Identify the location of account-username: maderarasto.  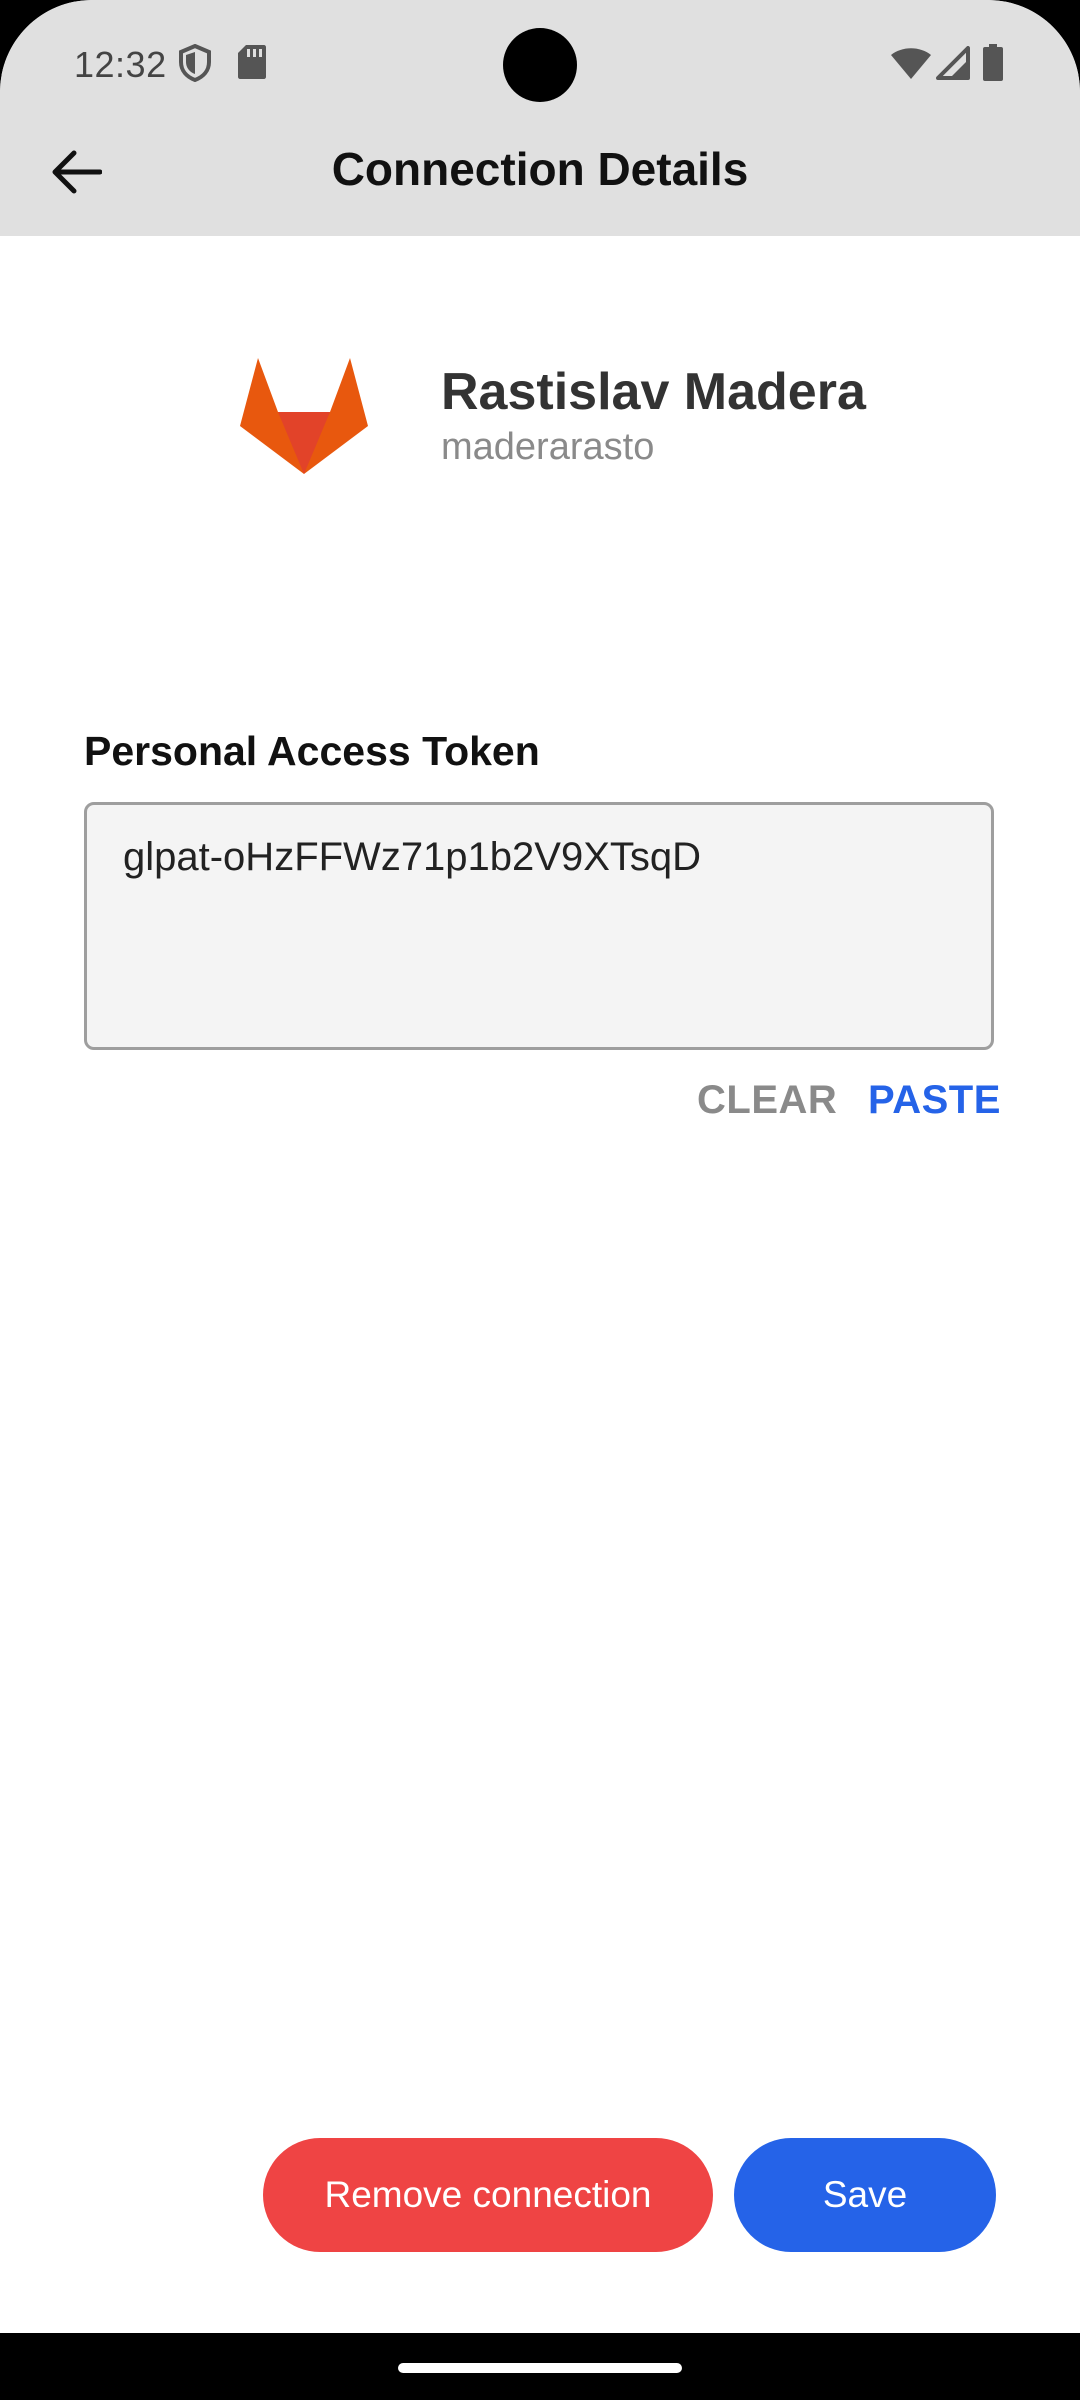
(548, 447).